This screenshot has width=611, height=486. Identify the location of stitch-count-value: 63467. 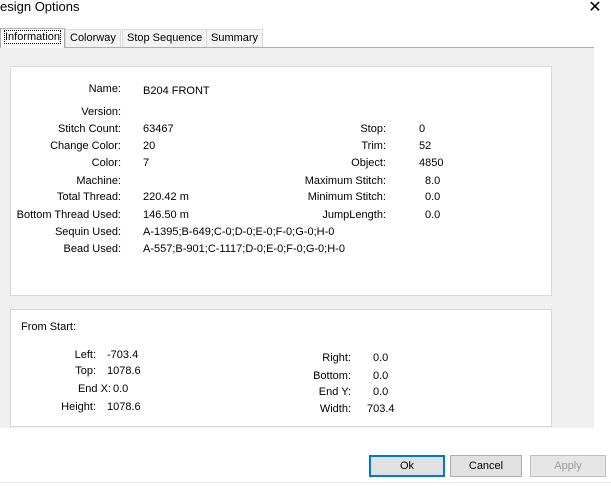
(158, 129).